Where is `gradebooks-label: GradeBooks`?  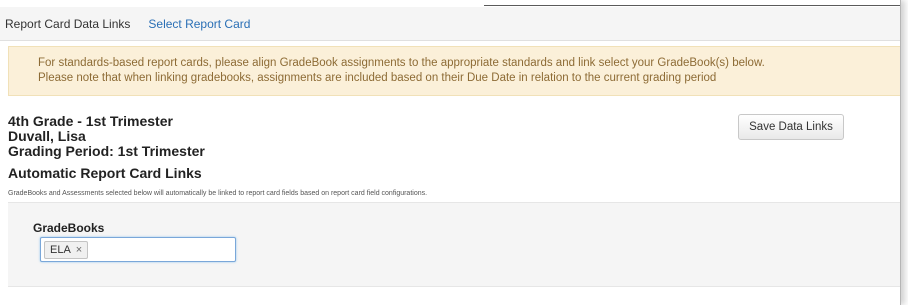
gradebooks-label: GradeBooks is located at coordinates (69, 228).